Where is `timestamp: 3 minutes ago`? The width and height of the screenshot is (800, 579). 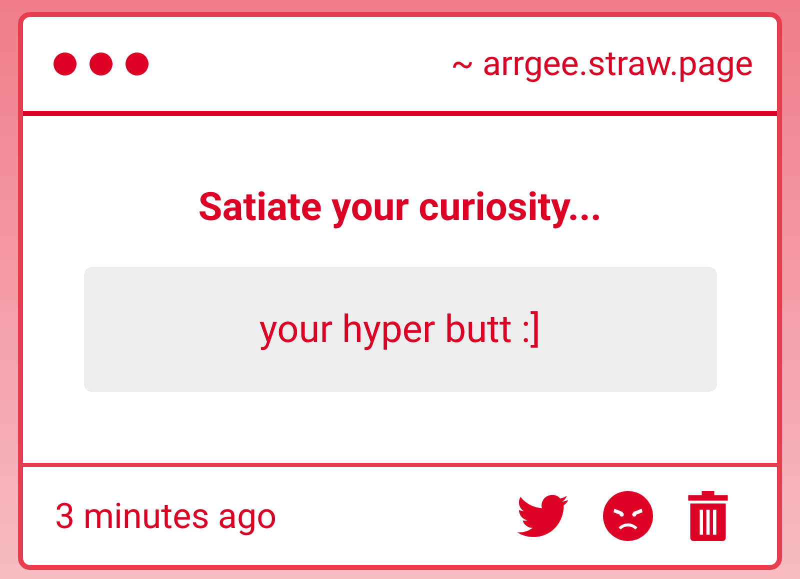
timestamp: 3 minutes ago is located at coordinates (166, 516).